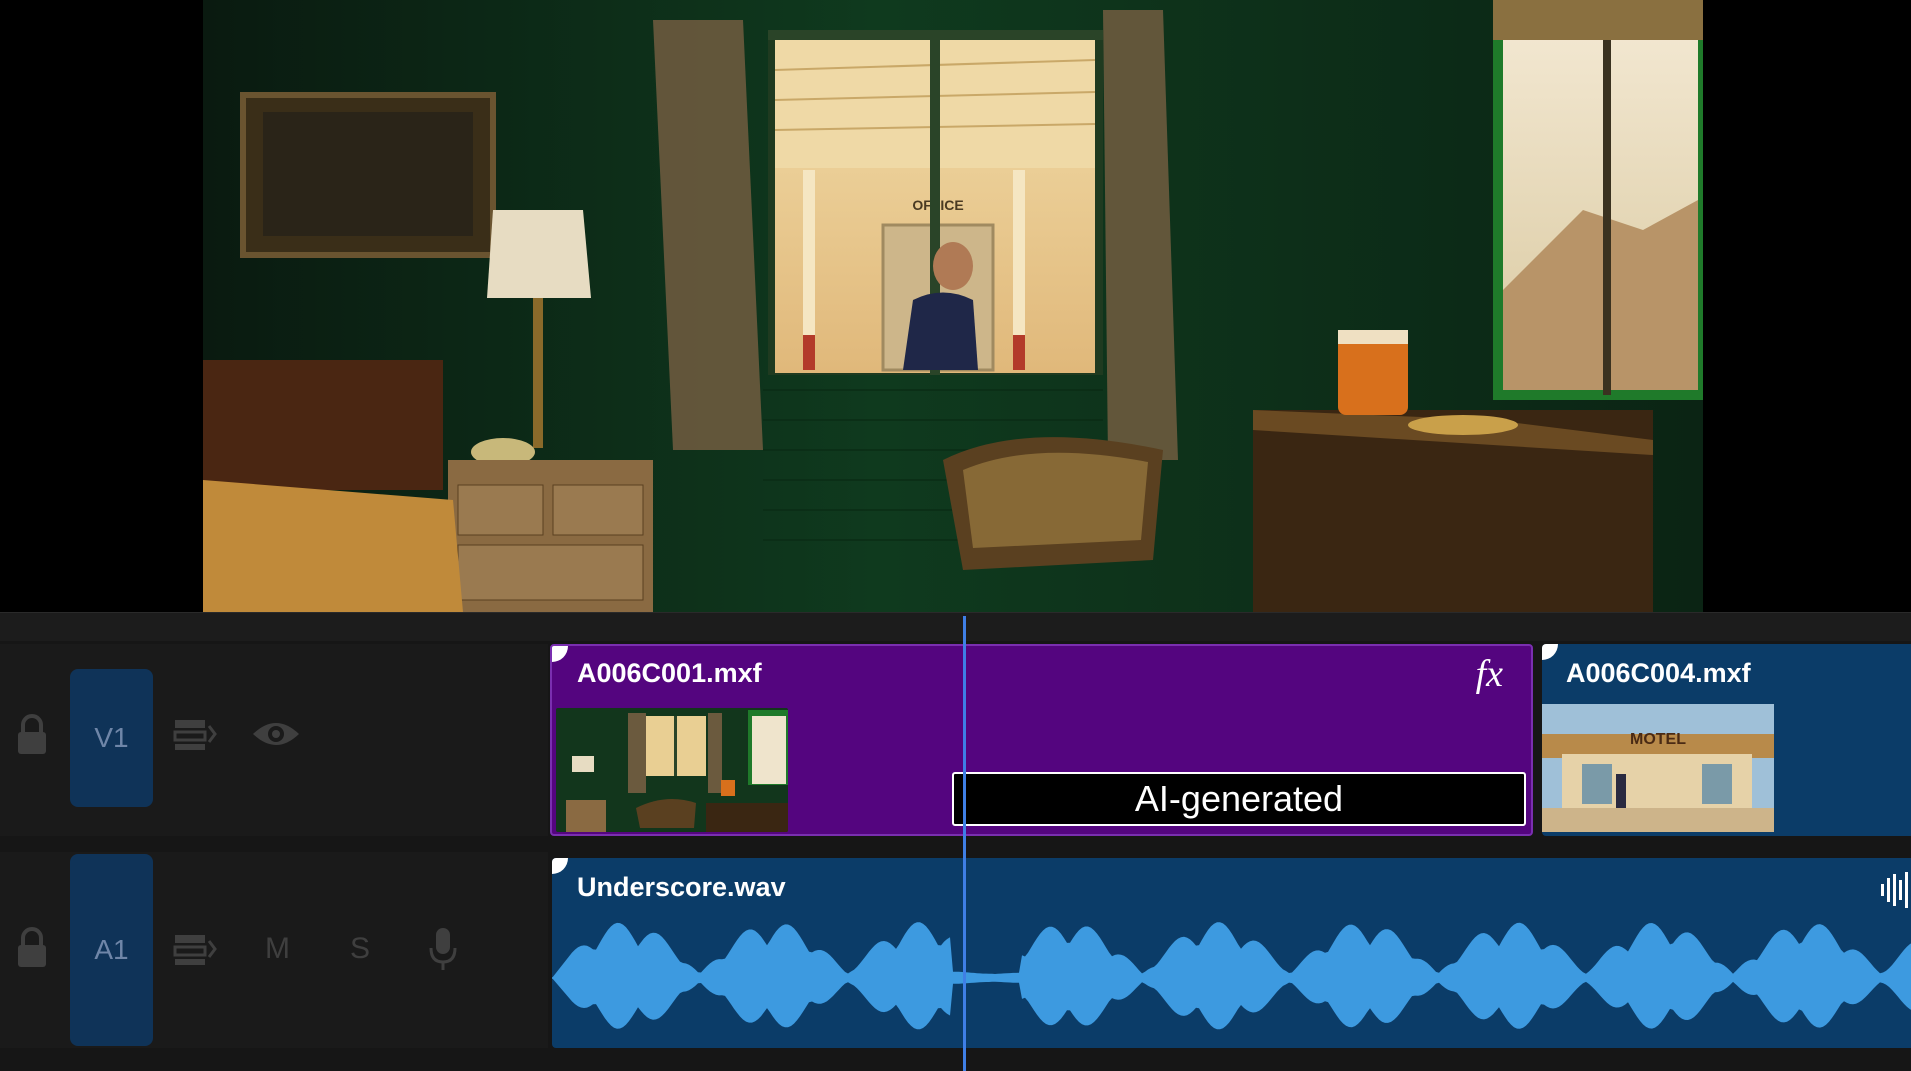 Image resolution: width=1911 pixels, height=1071 pixels. What do you see at coordinates (681, 887) in the screenshot?
I see `clip-name: Underscore.wav` at bounding box center [681, 887].